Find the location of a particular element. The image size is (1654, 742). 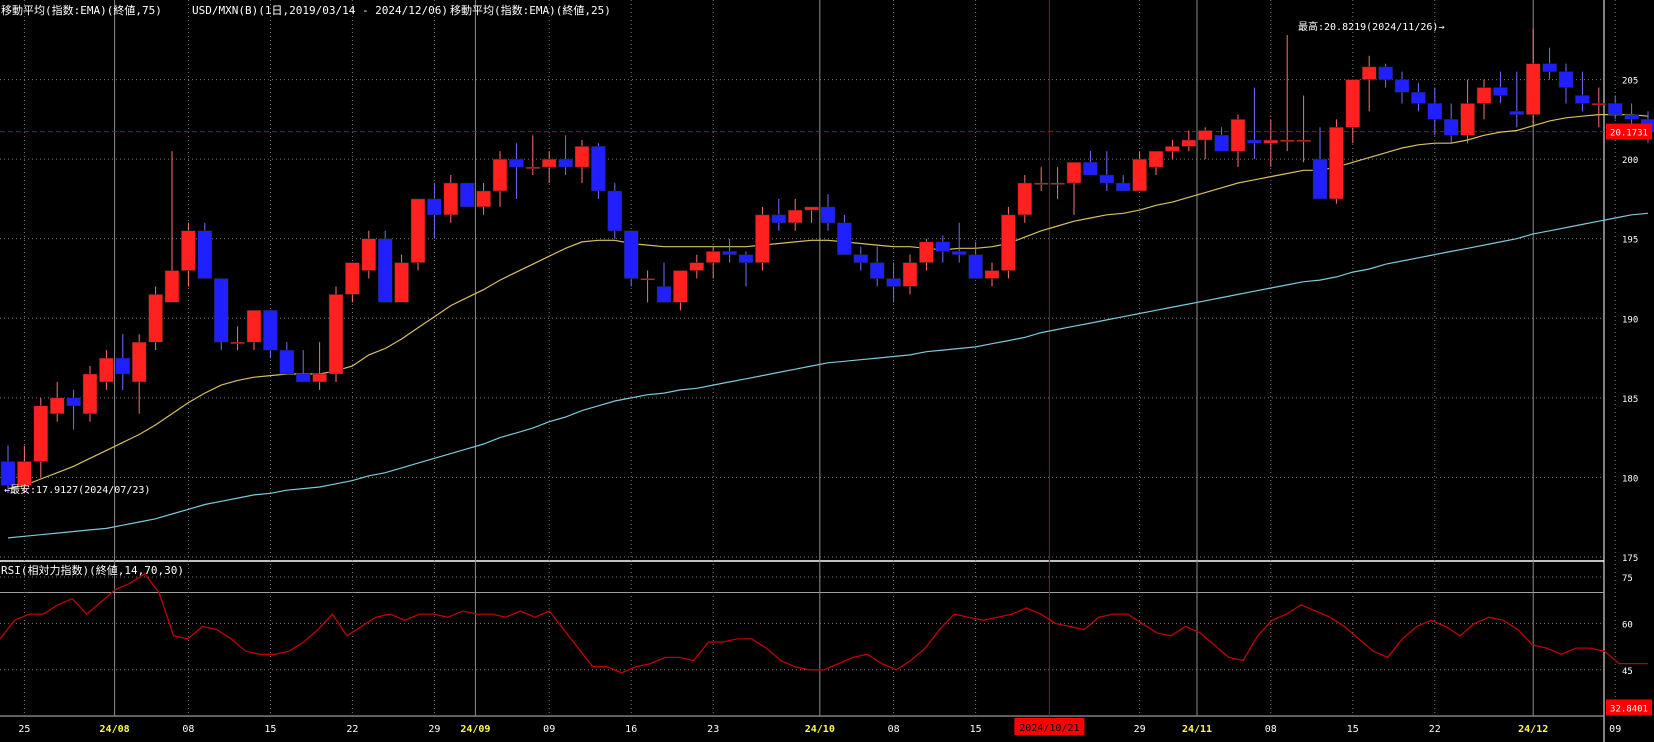

instrument-label: USD/MXN(B)(1日,2019/03/14 - 2024/12/06) is located at coordinates (320, 10).